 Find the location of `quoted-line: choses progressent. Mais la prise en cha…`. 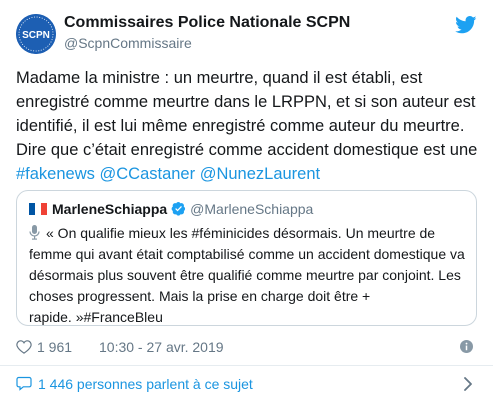

quoted-line: choses progressent. Mais la prise en cha… is located at coordinates (200, 296).